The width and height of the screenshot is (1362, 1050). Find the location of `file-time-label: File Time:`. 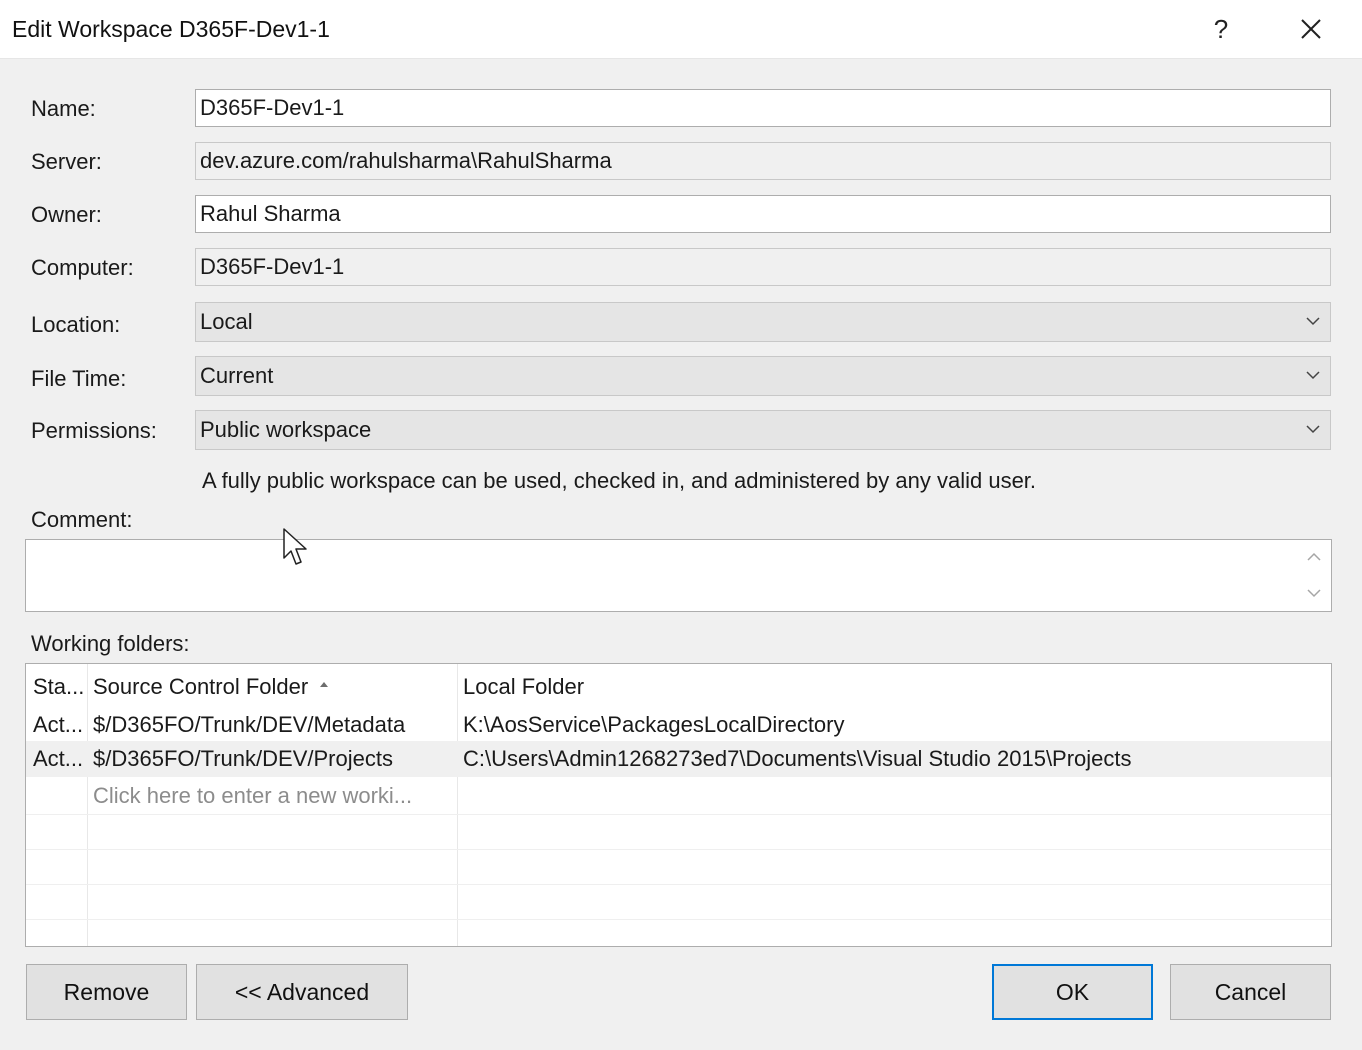

file-time-label: File Time: is located at coordinates (79, 378).